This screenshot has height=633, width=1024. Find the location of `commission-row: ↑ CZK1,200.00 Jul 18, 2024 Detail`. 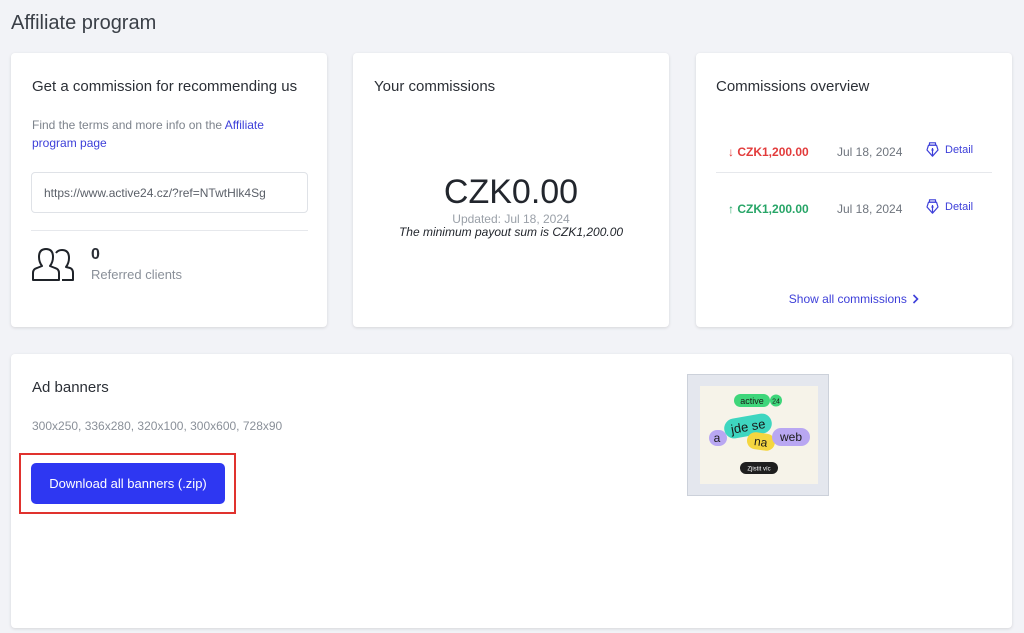

commission-row: ↑ CZK1,200.00 Jul 18, 2024 Detail is located at coordinates (854, 209).